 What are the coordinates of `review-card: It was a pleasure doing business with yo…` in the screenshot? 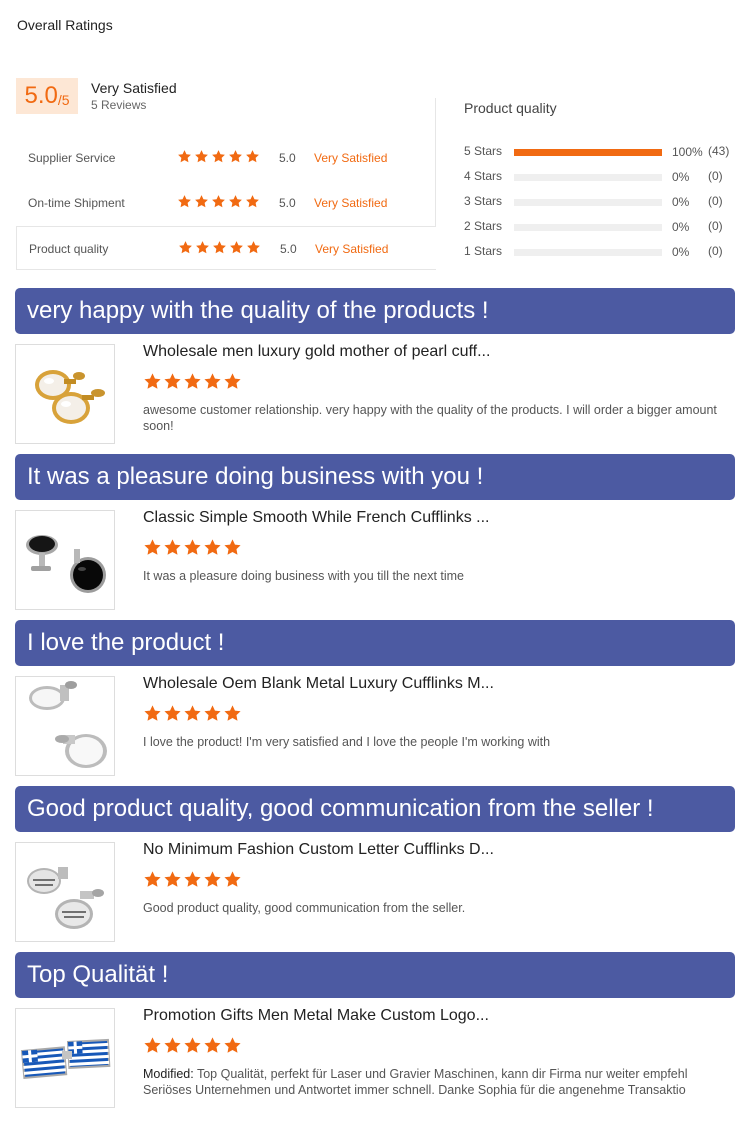 It's located at (375, 532).